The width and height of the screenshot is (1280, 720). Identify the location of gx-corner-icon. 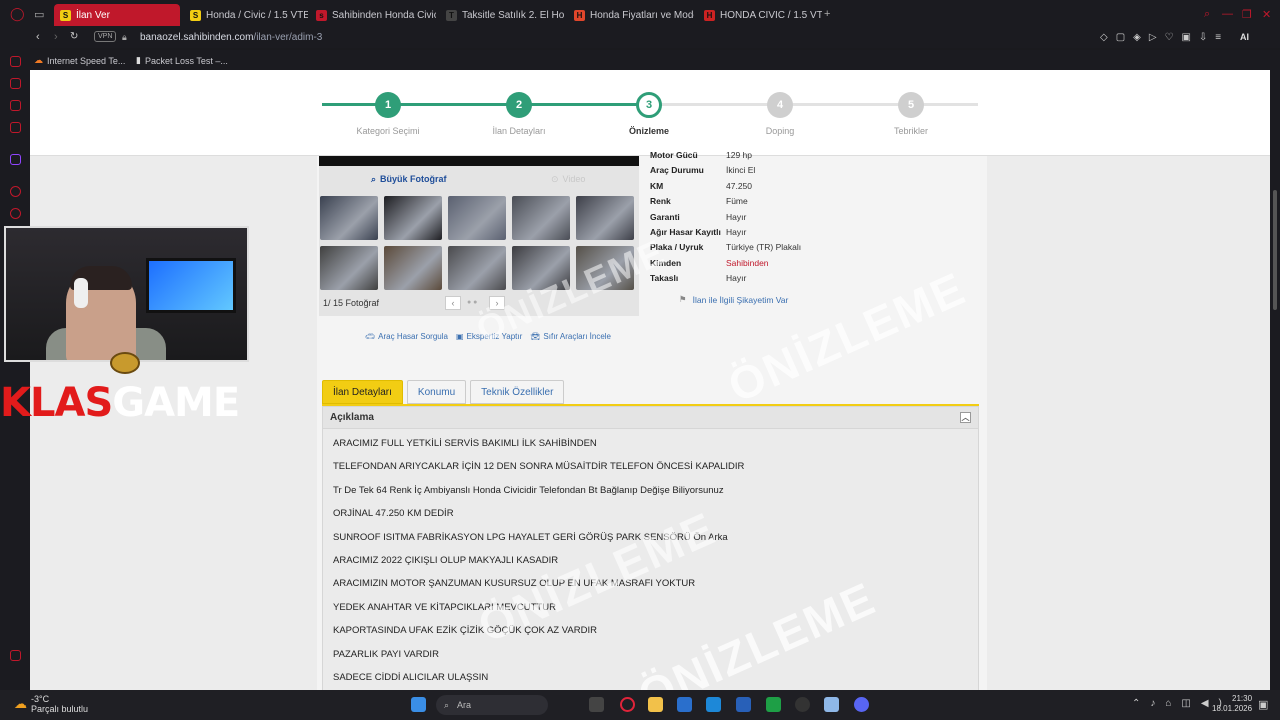
(15, 655).